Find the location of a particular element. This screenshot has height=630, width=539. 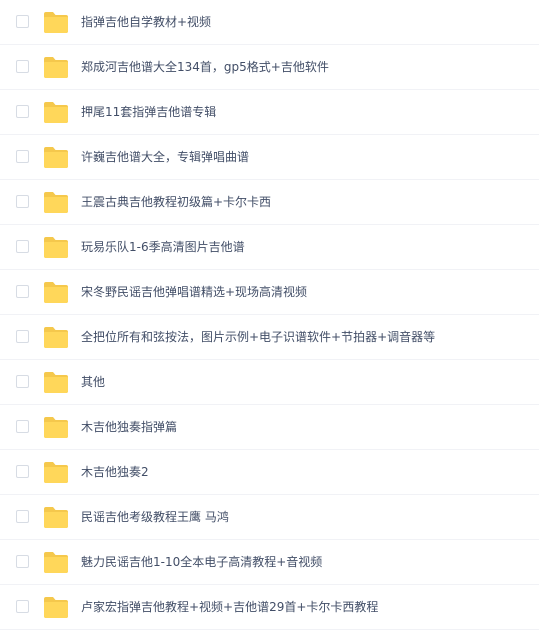

file-row: 押尾11套指弹吉他谱专辑 is located at coordinates (269, 112).